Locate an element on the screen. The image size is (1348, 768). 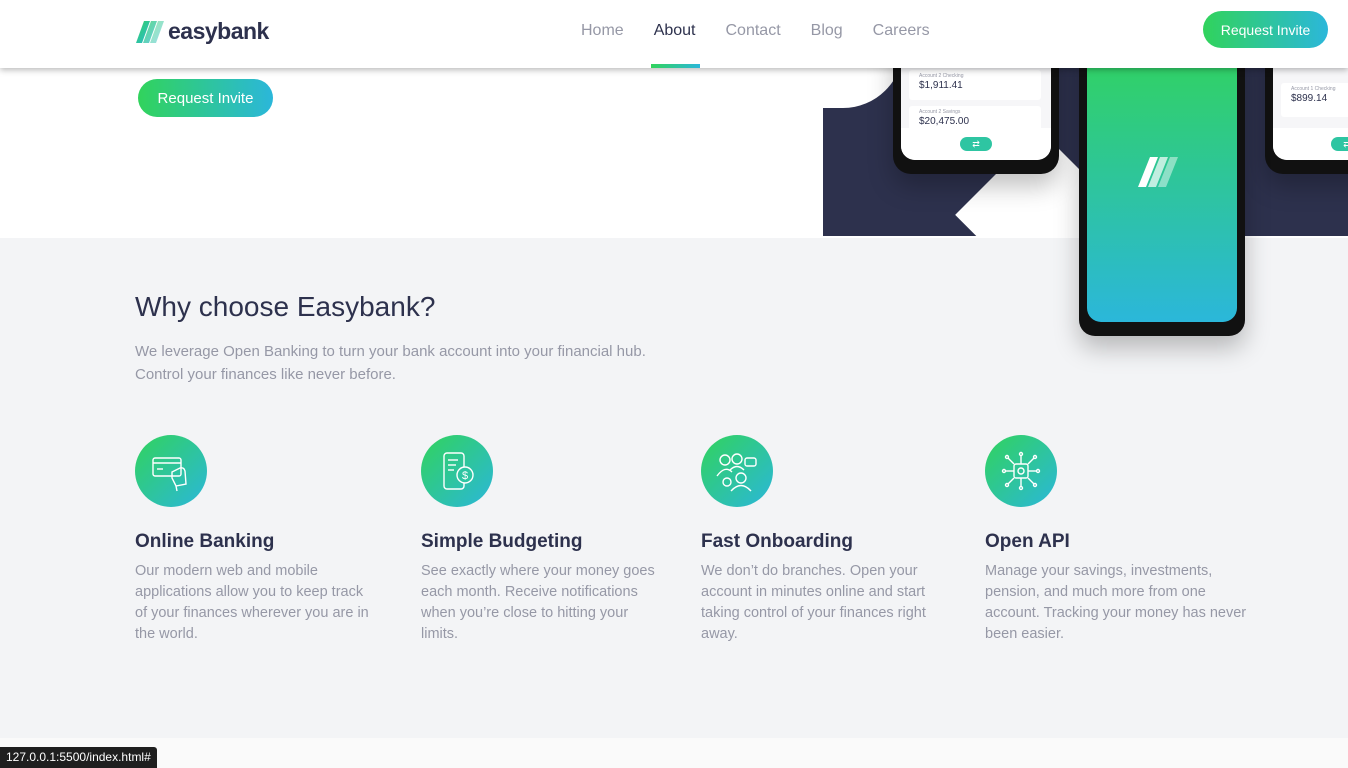
account-label: Account 1 Checking is located at coordinates (1313, 89).